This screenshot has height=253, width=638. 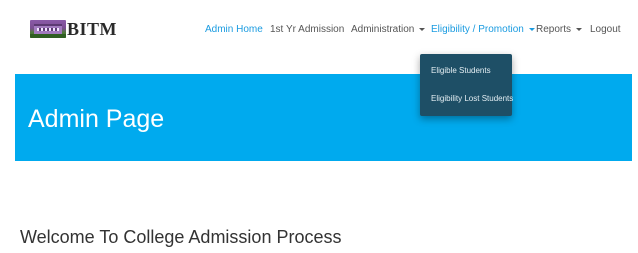 What do you see at coordinates (461, 70) in the screenshot?
I see `dropdown-item-eligible-students: Eligible Students` at bounding box center [461, 70].